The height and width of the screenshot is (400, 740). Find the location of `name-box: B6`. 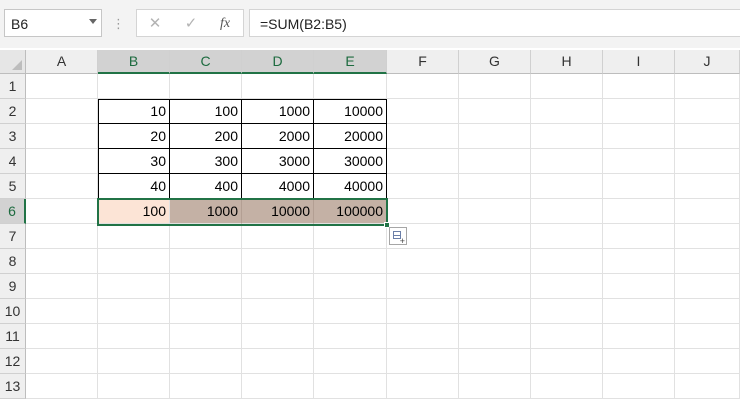

name-box: B6 is located at coordinates (53, 23).